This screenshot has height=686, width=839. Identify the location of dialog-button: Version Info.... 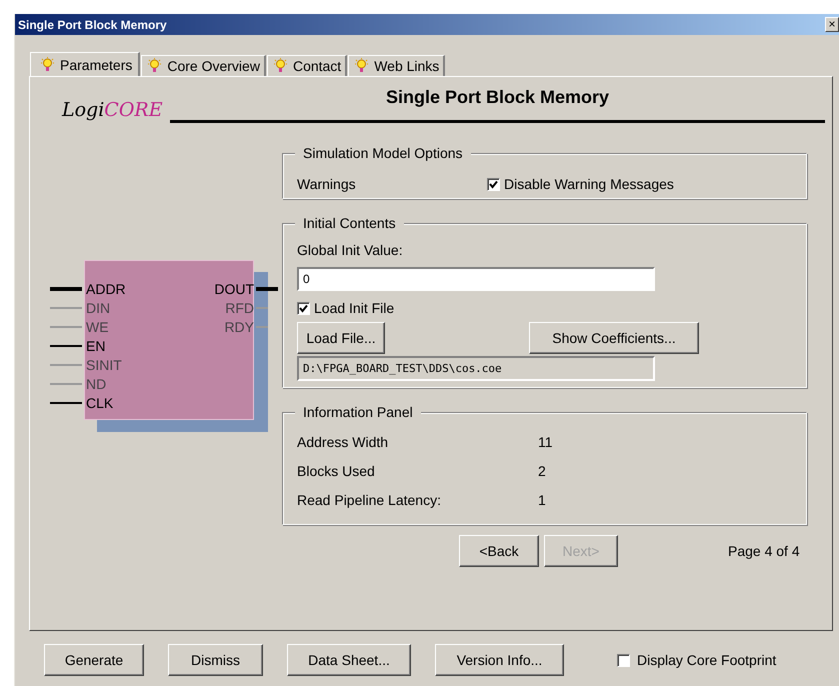
(499, 660).